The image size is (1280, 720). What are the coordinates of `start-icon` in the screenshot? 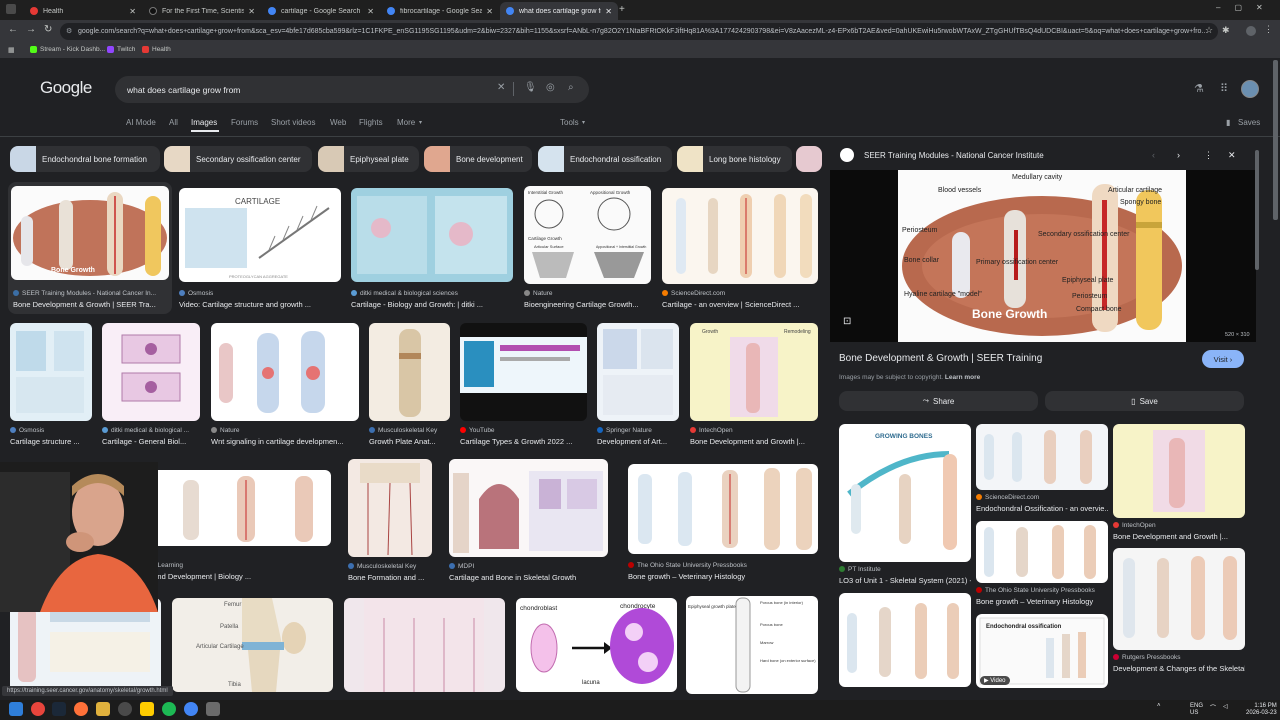 It's located at (16, 709).